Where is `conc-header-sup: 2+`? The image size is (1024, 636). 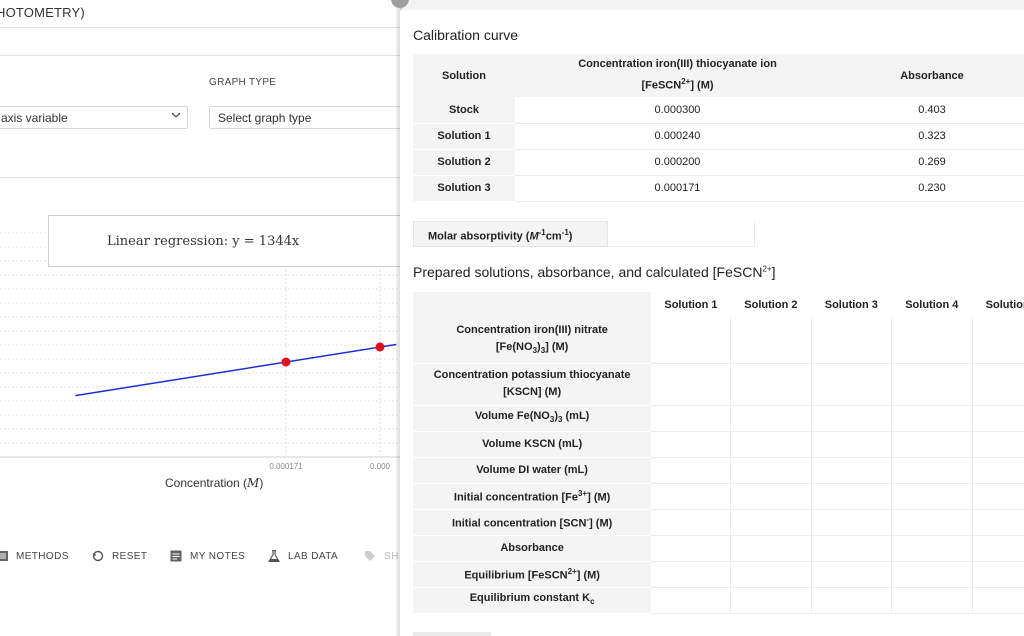 conc-header-sup: 2+ is located at coordinates (686, 82).